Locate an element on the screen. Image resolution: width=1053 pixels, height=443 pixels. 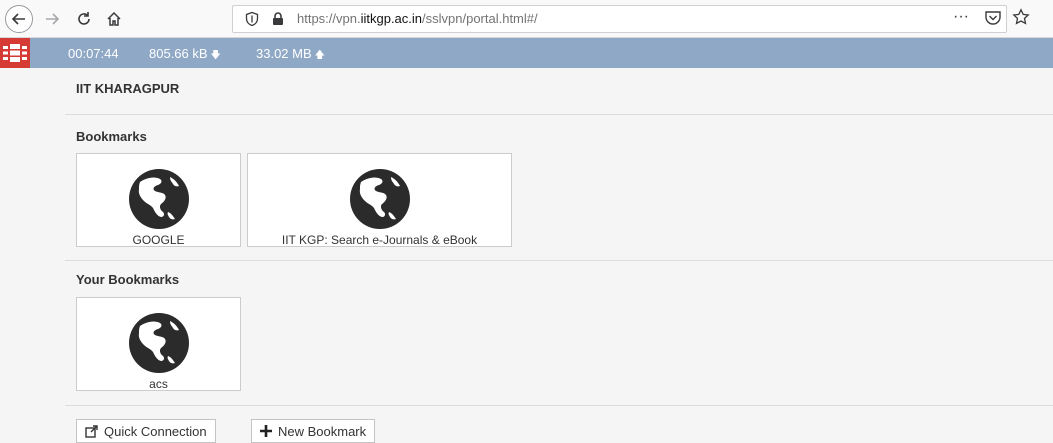
arrow-right-icon is located at coordinates (53, 19).